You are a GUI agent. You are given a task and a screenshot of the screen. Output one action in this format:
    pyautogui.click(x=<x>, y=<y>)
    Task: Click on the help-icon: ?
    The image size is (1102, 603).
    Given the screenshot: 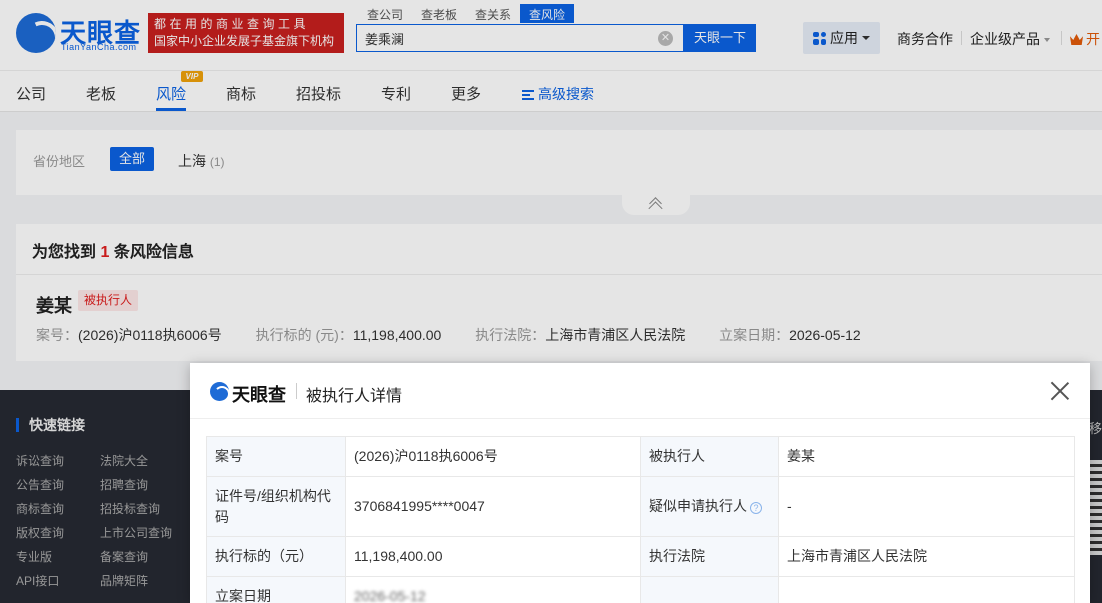 What is the action you would take?
    pyautogui.click(x=756, y=508)
    